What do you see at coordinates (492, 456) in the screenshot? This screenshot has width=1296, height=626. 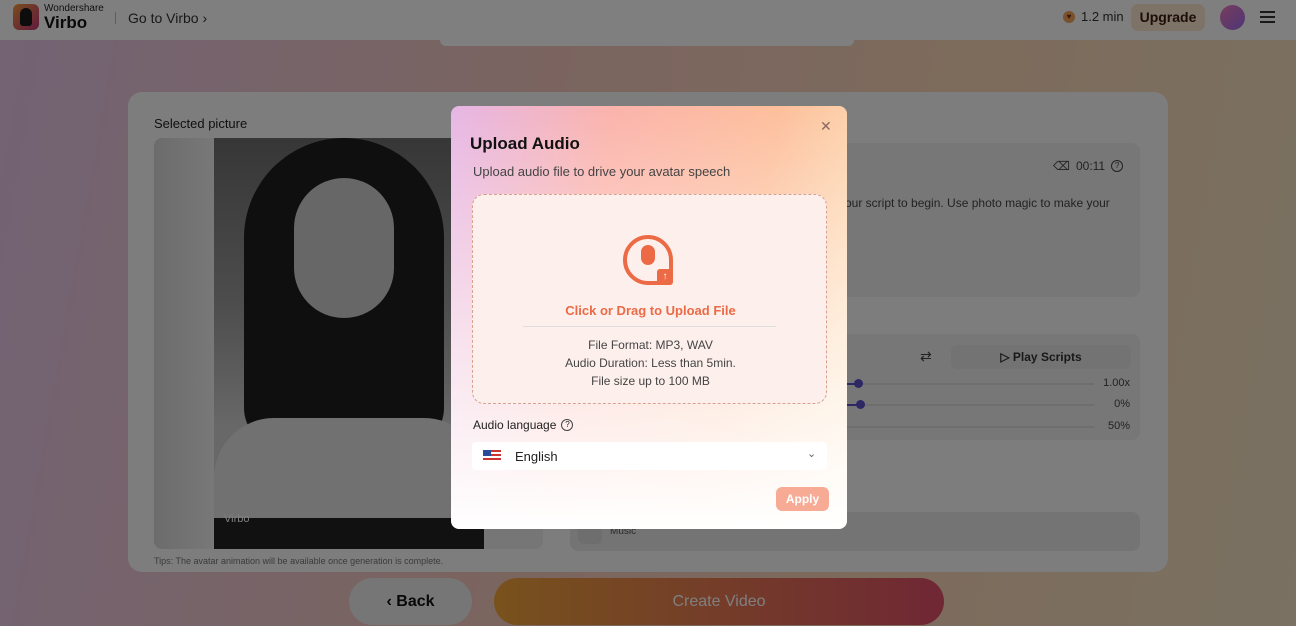 I see `us-flag-icon` at bounding box center [492, 456].